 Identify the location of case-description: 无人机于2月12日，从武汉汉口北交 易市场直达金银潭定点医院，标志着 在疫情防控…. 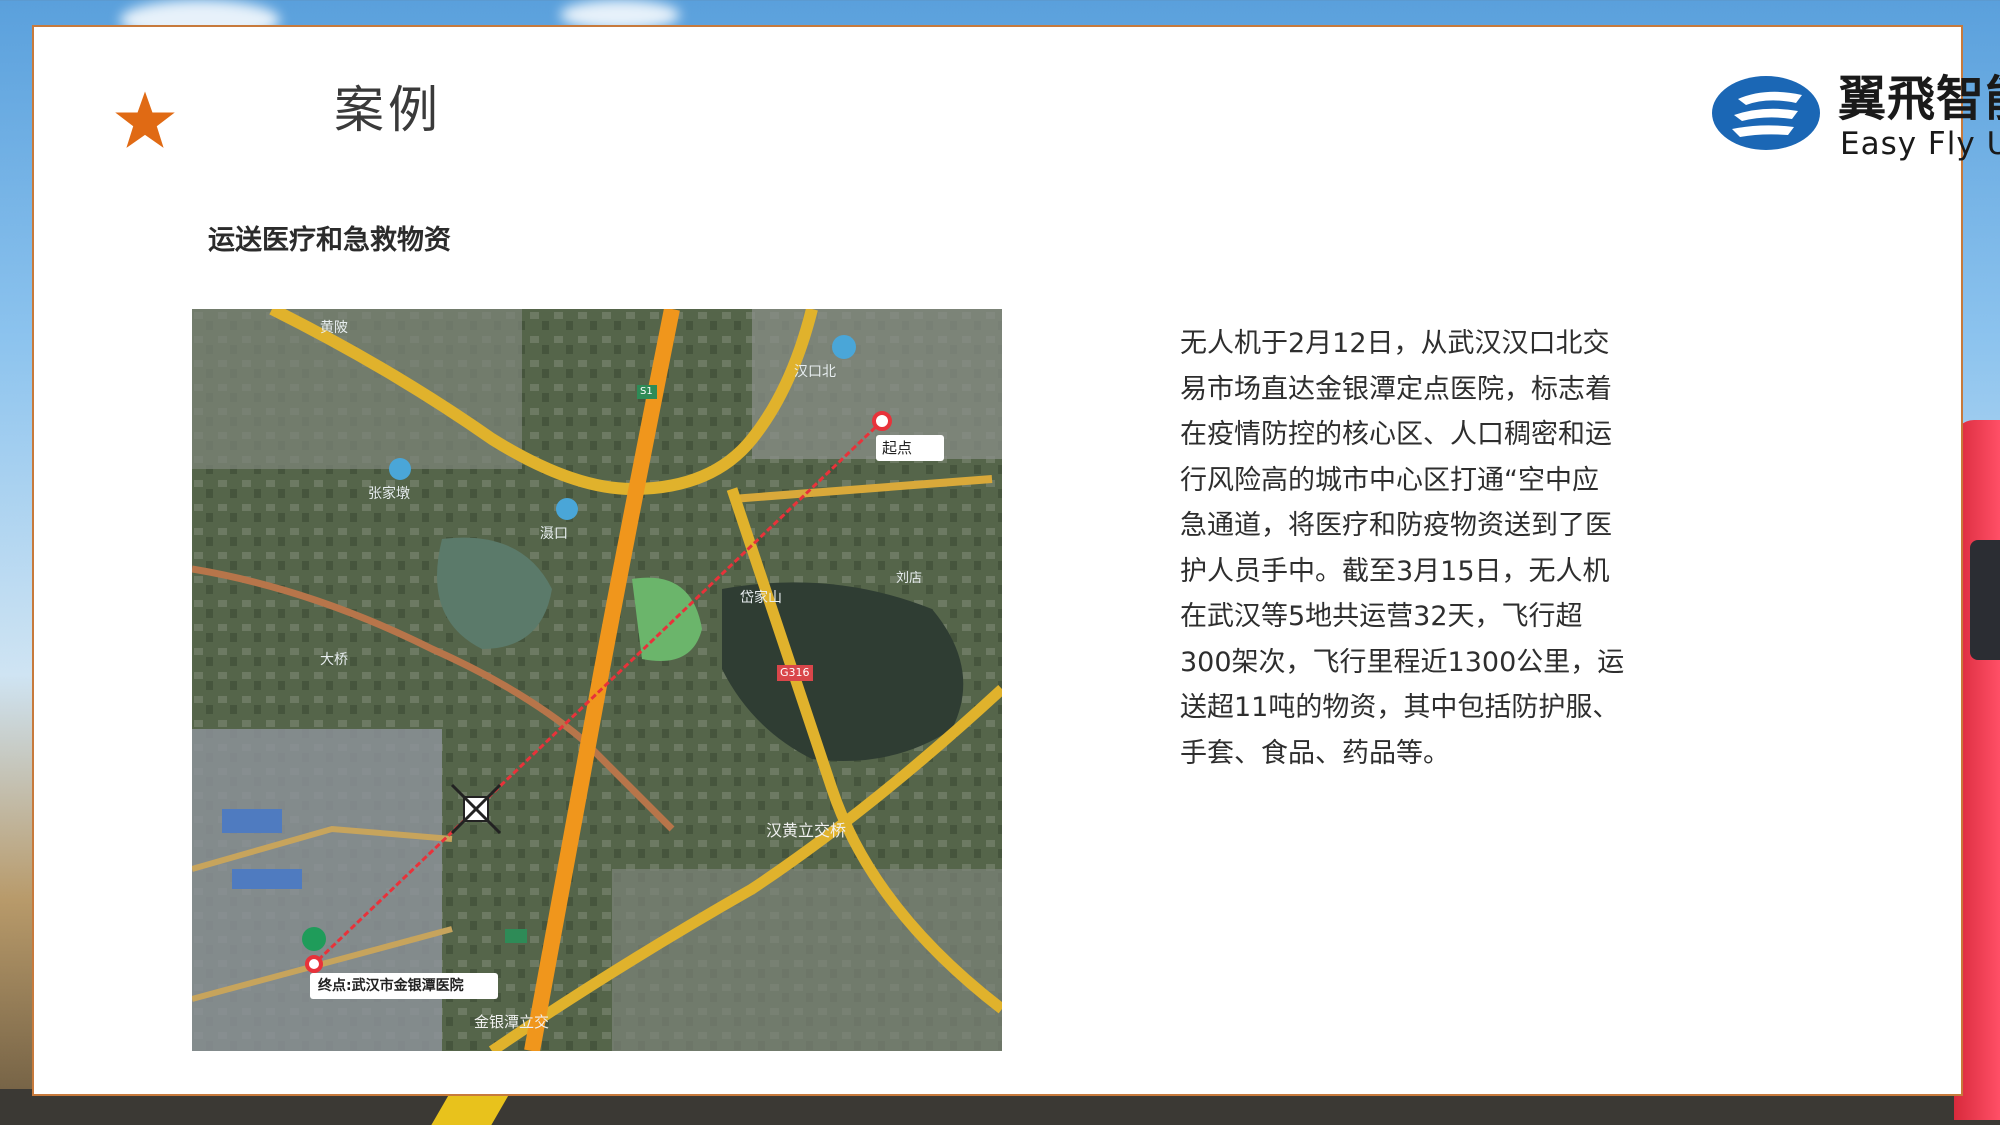
(1402, 548).